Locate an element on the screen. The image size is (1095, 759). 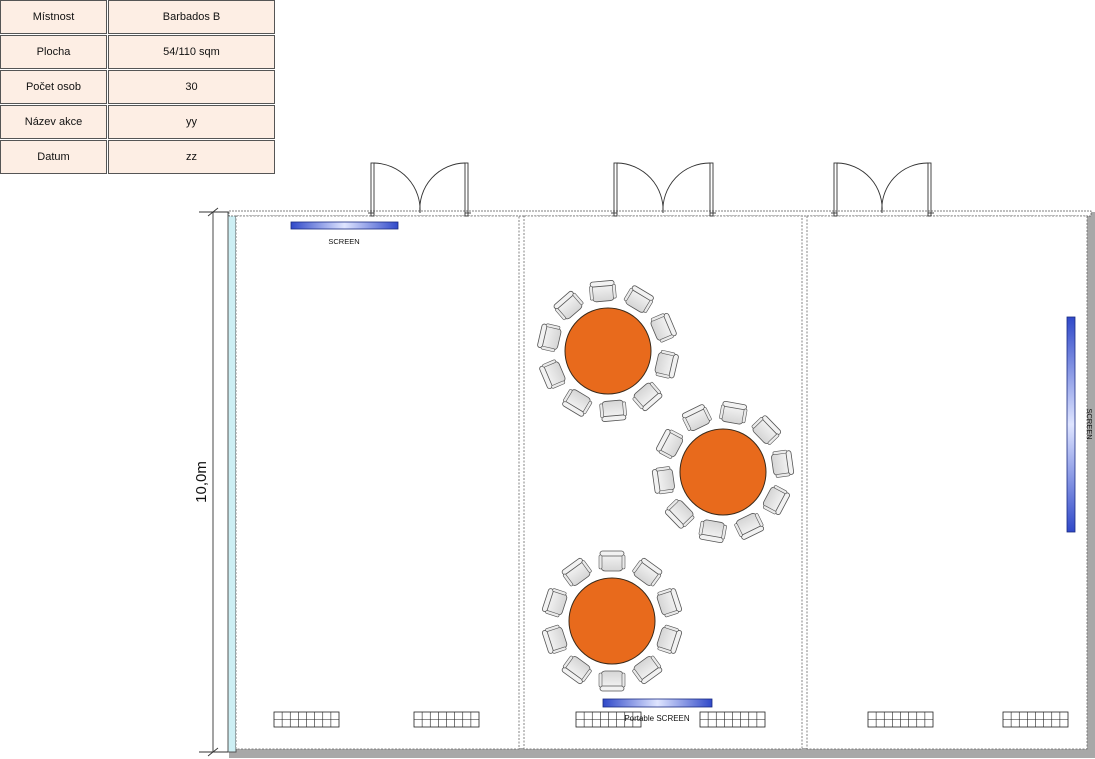
screen-left-label: SCREEN is located at coordinates (343, 241).